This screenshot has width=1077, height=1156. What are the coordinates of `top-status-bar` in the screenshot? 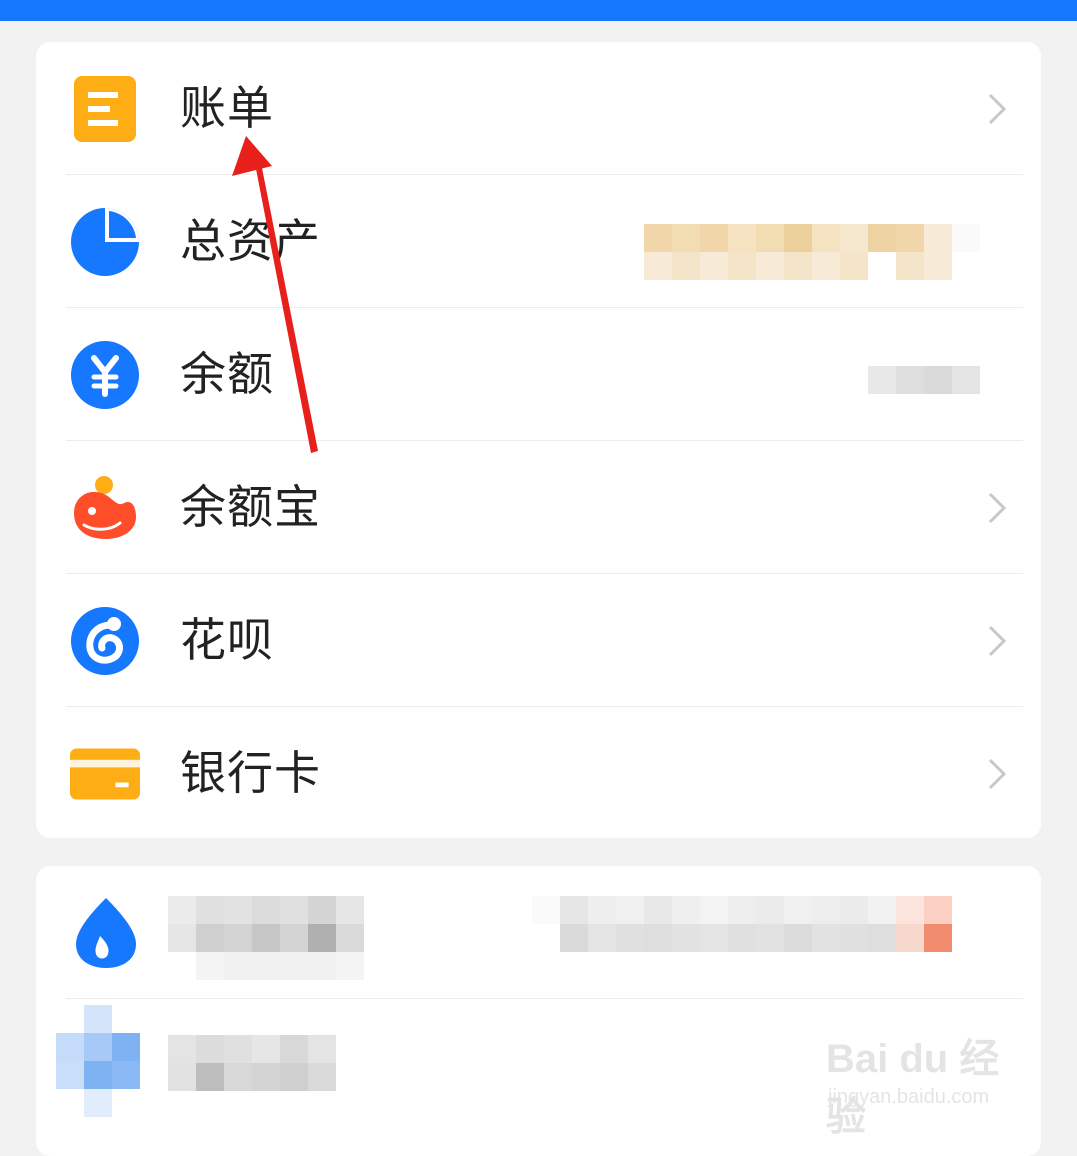 It's located at (538, 10).